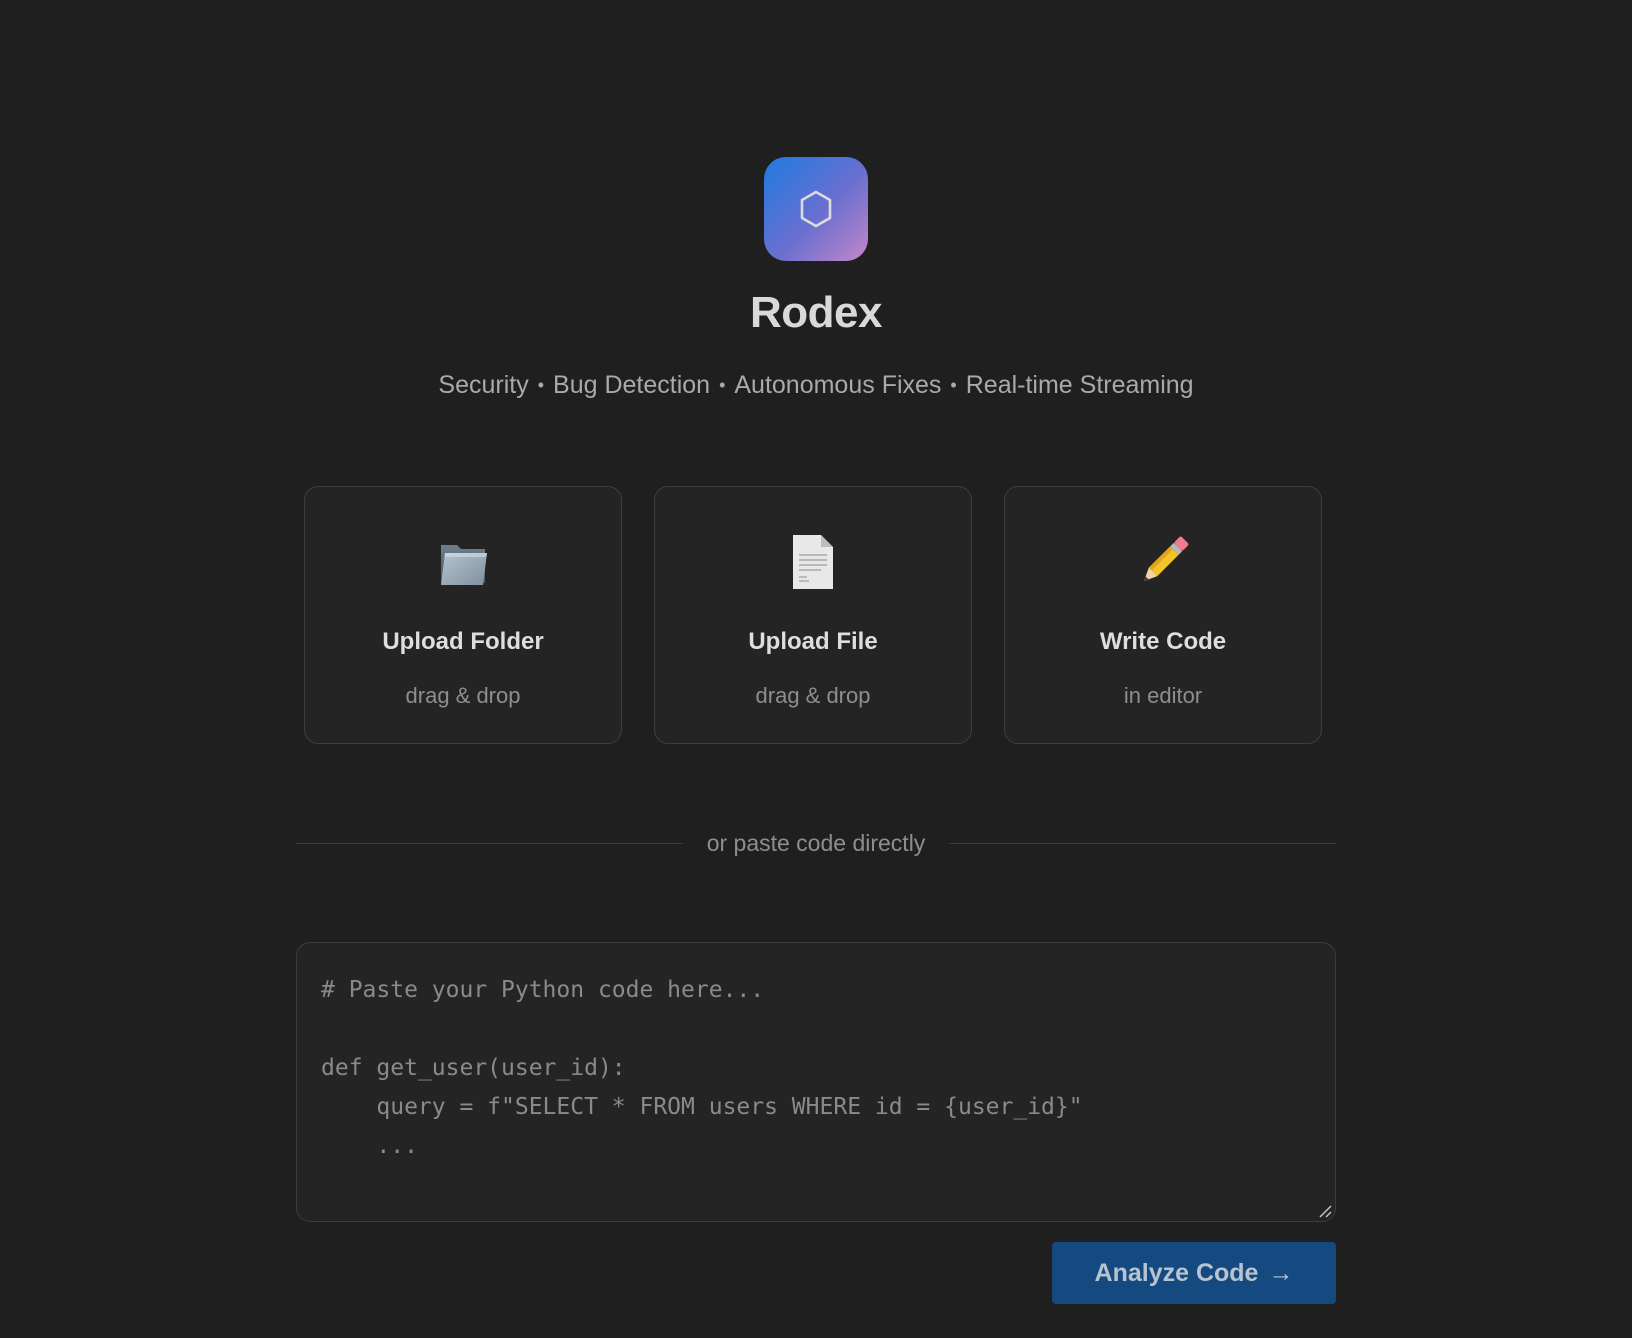 The width and height of the screenshot is (1632, 1338). Describe the element at coordinates (632, 385) in the screenshot. I see `feature-bug-detection: Bug Detection` at that location.